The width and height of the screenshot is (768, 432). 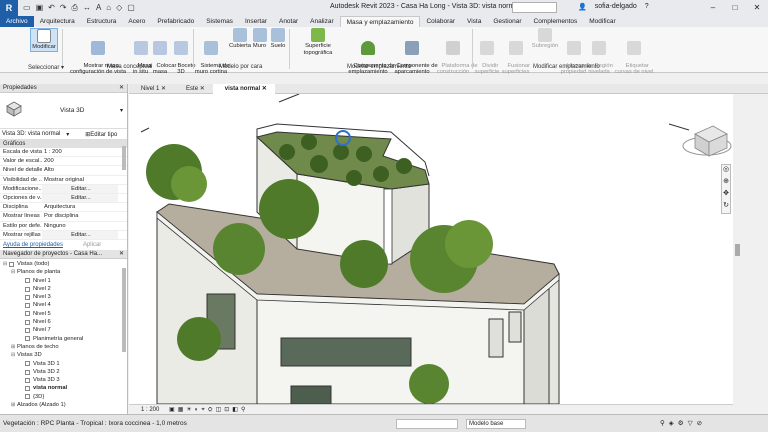 I want to click on user-icon: 👤, so click(x=582, y=7).